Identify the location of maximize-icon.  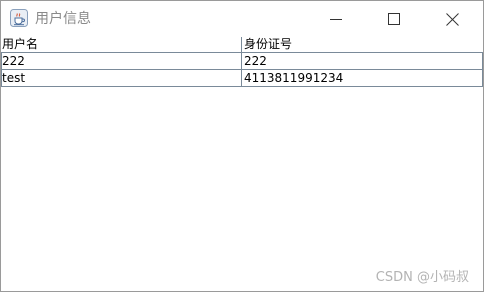
(394, 19).